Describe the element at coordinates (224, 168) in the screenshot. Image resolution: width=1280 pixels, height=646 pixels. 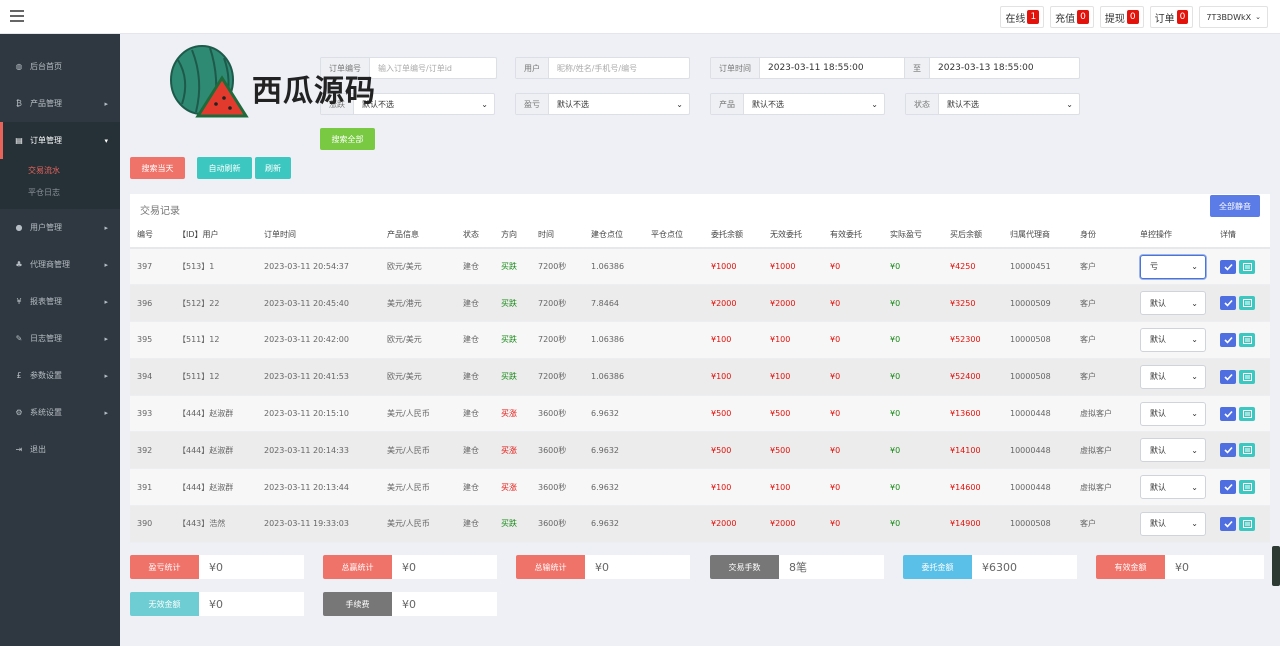
I see `auto-refresh-button: 自动刷新` at that location.